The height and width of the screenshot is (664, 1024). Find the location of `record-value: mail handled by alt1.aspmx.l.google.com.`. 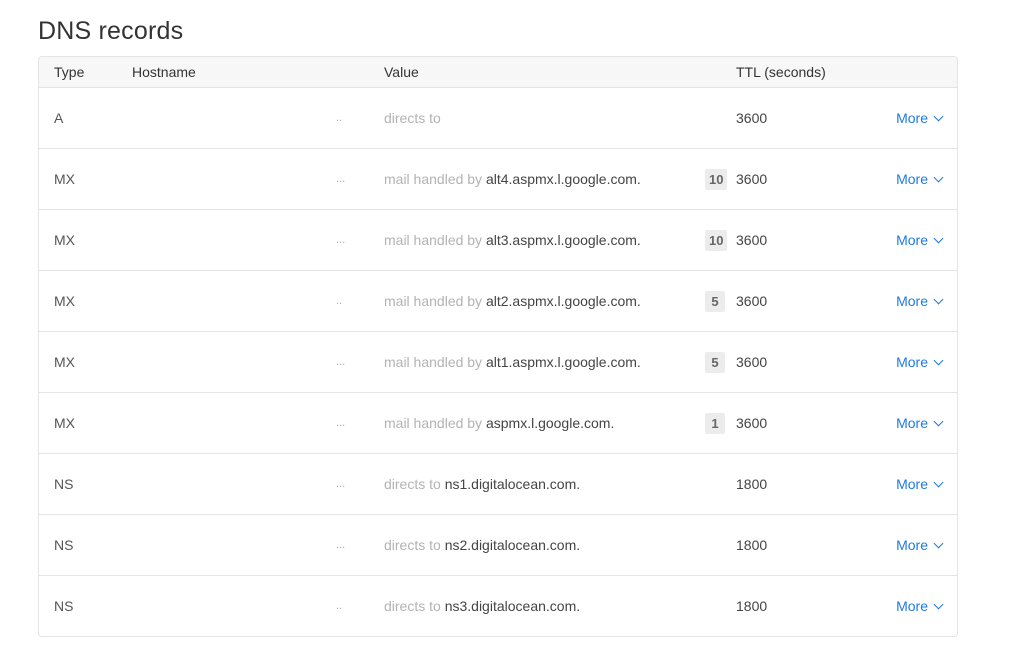

record-value: mail handled by alt1.aspmx.l.google.com. is located at coordinates (512, 362).